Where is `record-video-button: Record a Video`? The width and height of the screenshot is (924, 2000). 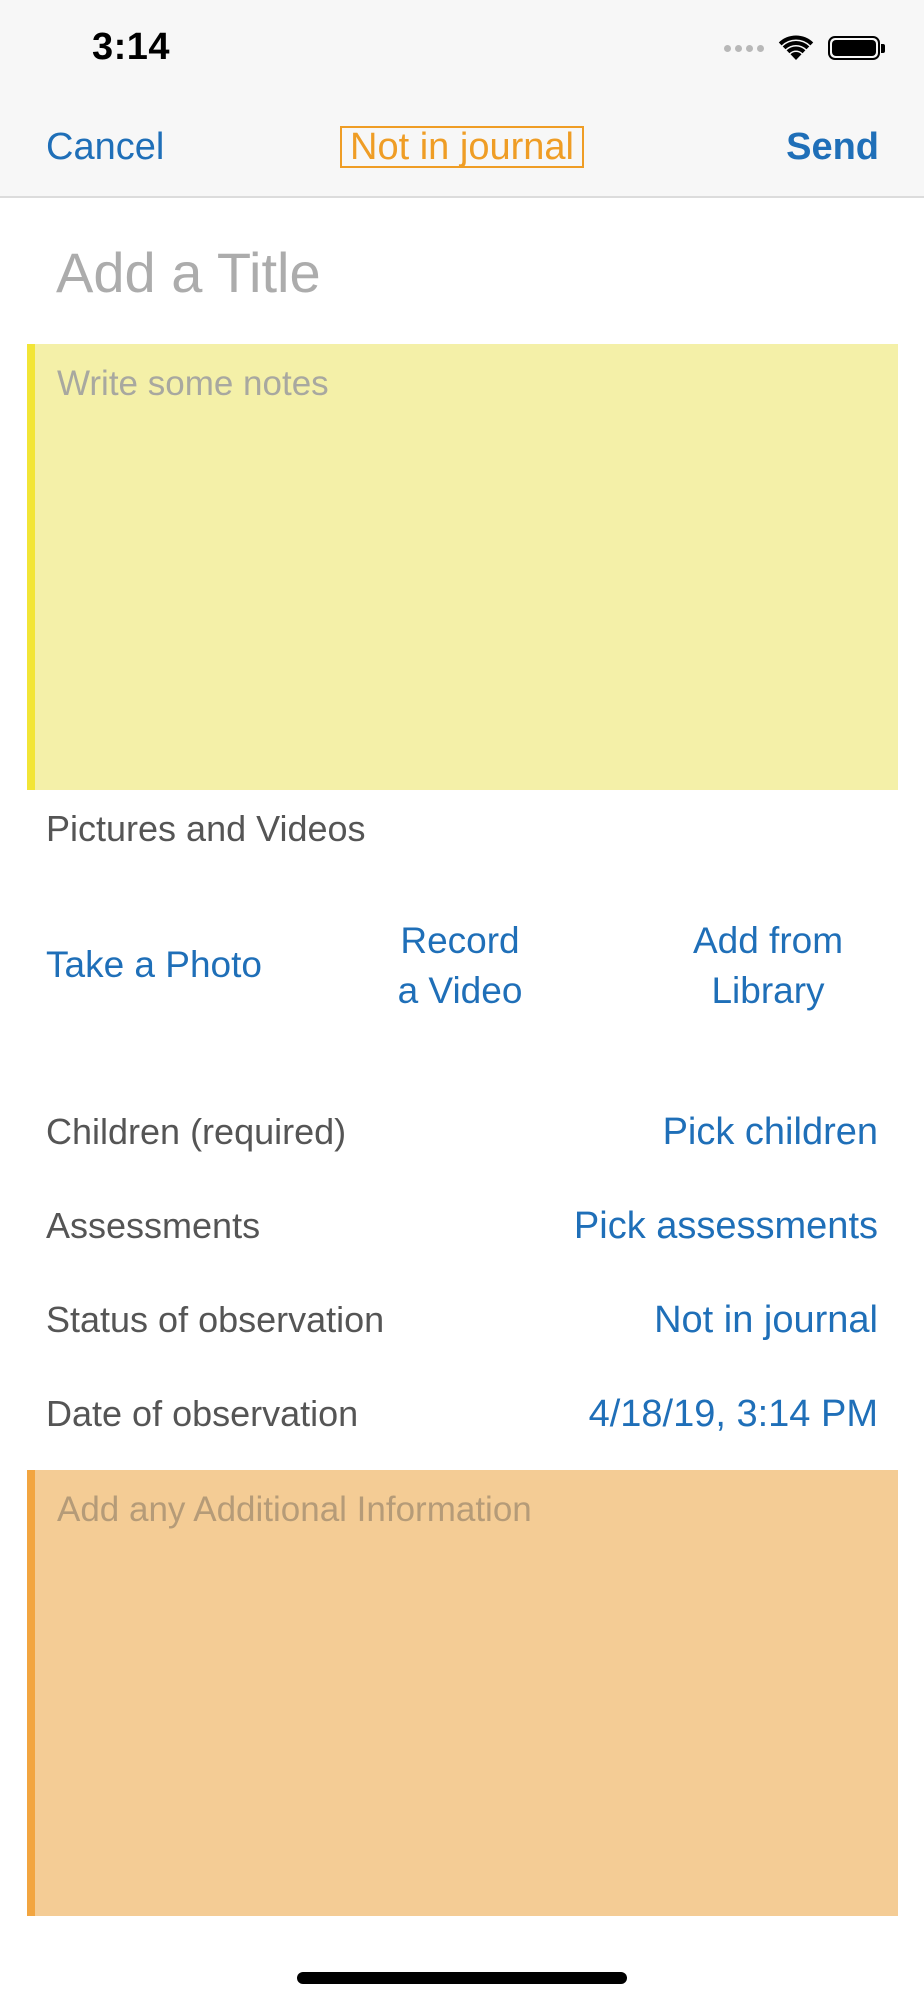 record-video-button: Record a Video is located at coordinates (460, 966).